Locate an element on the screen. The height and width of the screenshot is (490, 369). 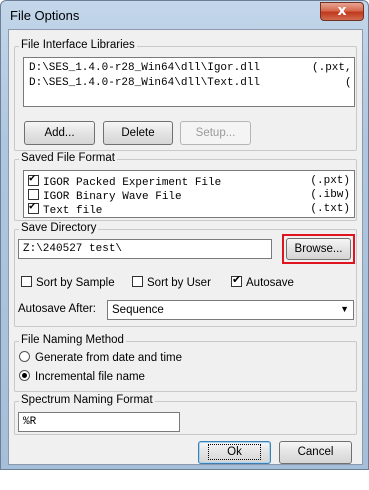
spectrum-format-input: %R is located at coordinates (99, 422).